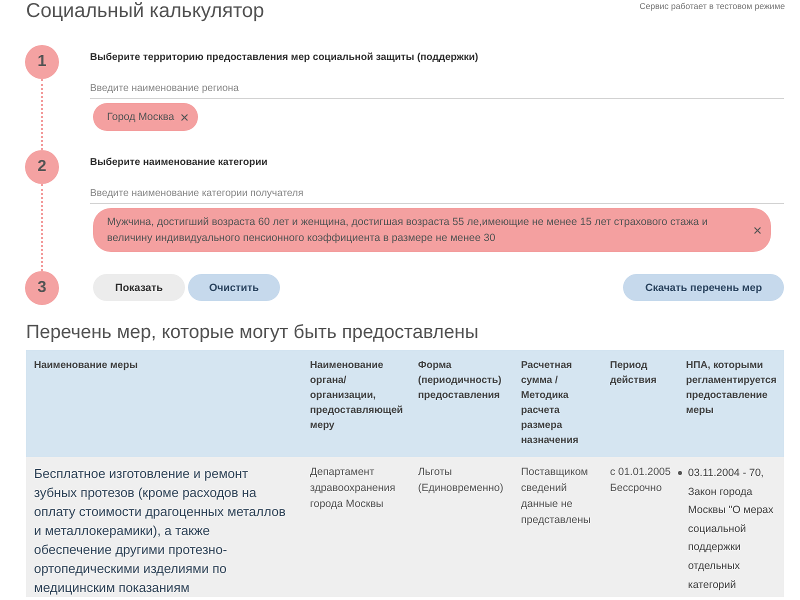 Image resolution: width=800 pixels, height=600 pixels. I want to click on column-header: Наименование органа/ организации, предоставляющей меру, so click(356, 403).